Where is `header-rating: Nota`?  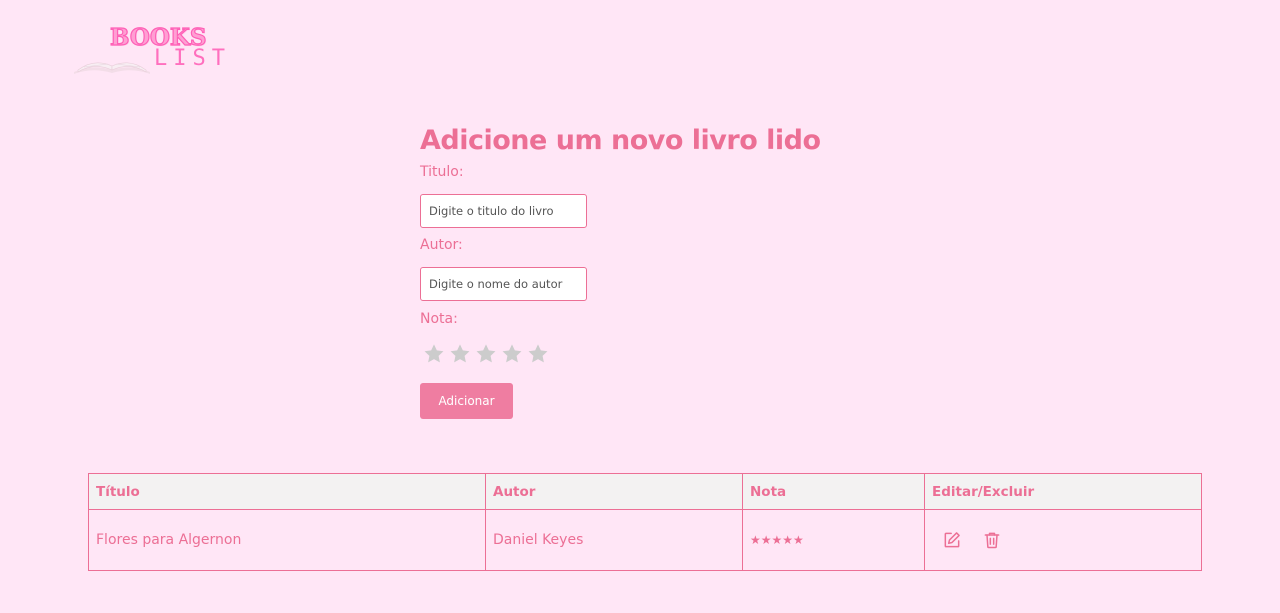
header-rating: Nota is located at coordinates (833, 491).